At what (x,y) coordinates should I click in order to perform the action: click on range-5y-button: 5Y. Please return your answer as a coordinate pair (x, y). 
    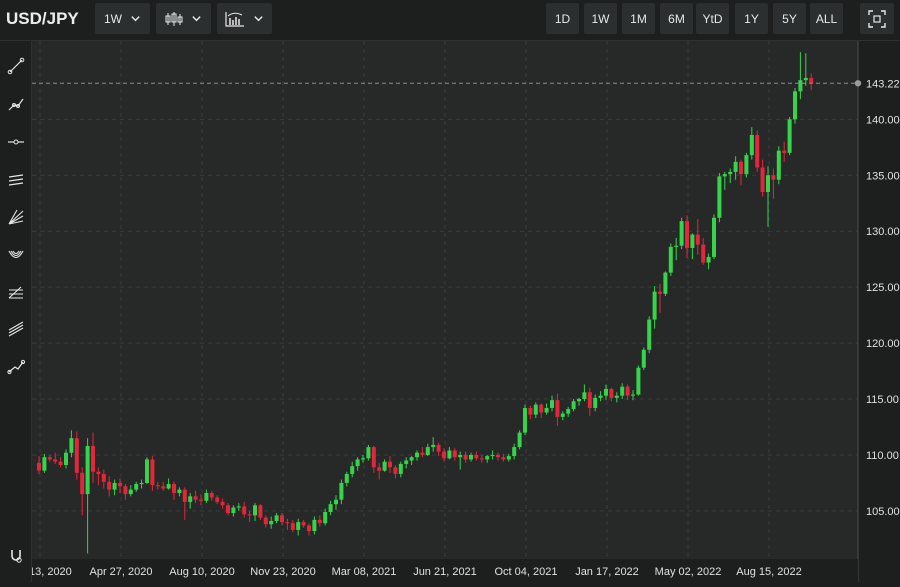
    Looking at the image, I should click on (789, 18).